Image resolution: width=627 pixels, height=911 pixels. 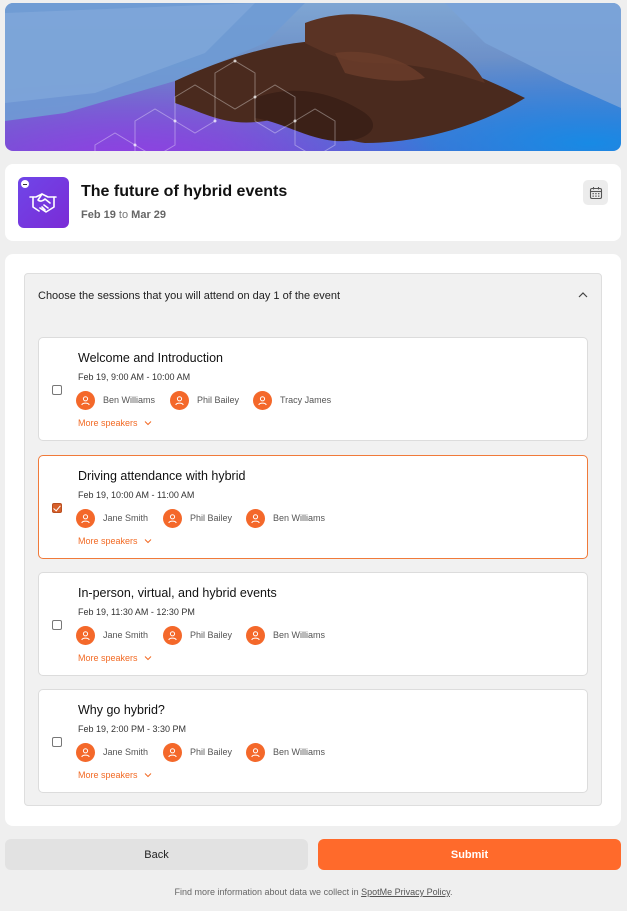 I want to click on event-date-separator: to, so click(x=123, y=215).